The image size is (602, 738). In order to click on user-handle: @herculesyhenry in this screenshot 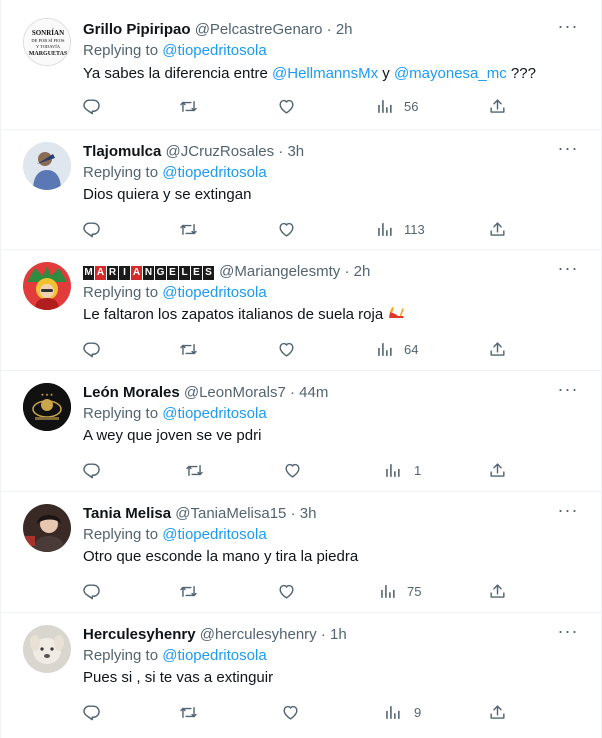, I will do `click(258, 634)`.